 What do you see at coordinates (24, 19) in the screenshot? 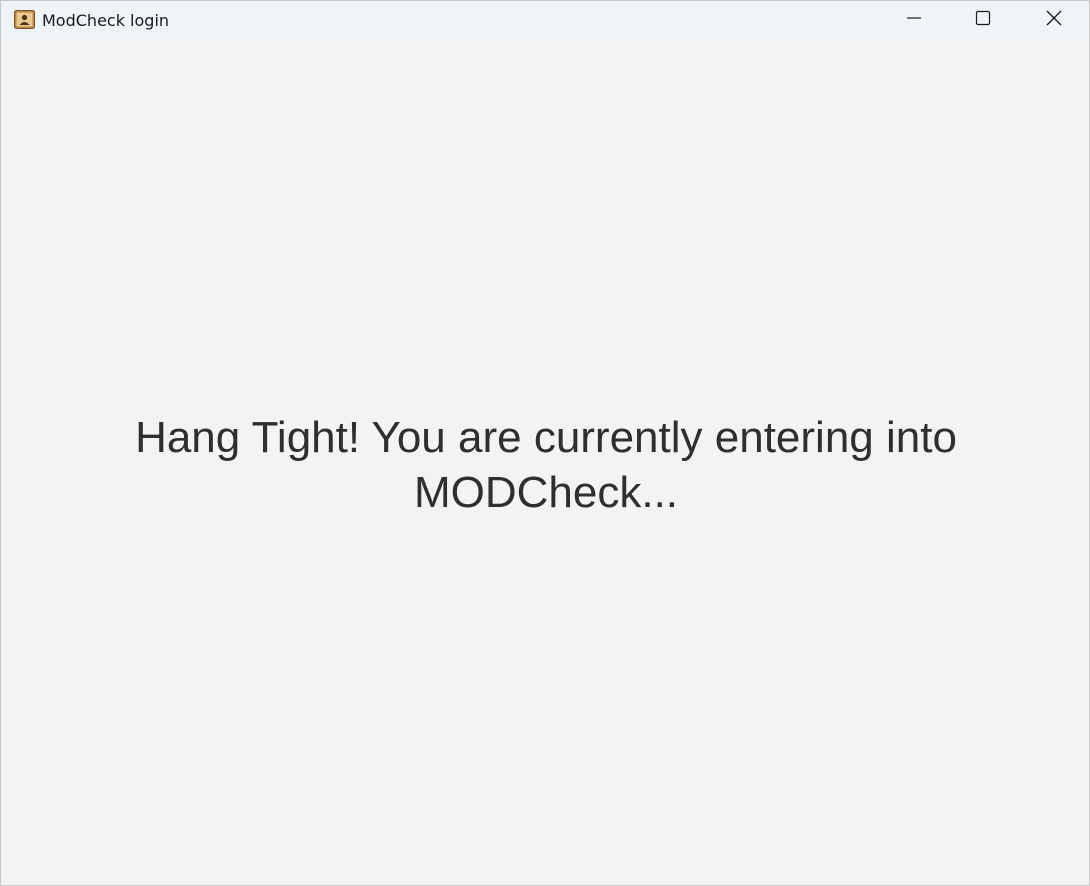
I see `contact-card-icon` at bounding box center [24, 19].